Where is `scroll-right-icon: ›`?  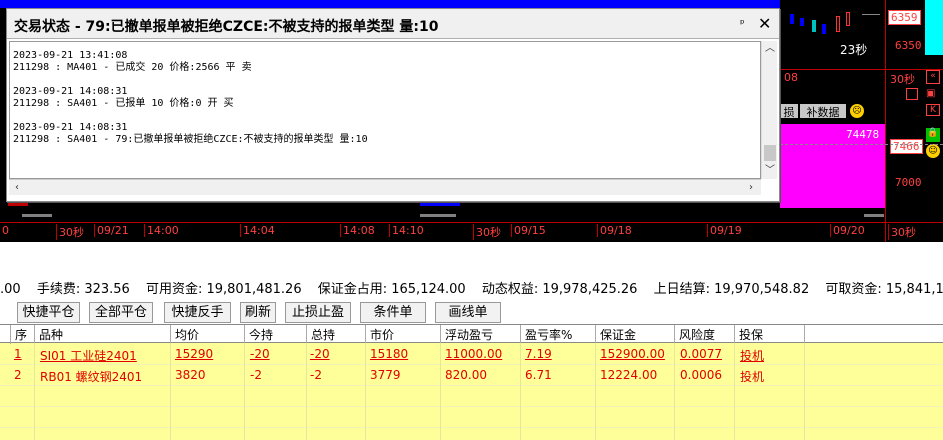
scroll-right-icon: › is located at coordinates (751, 188).